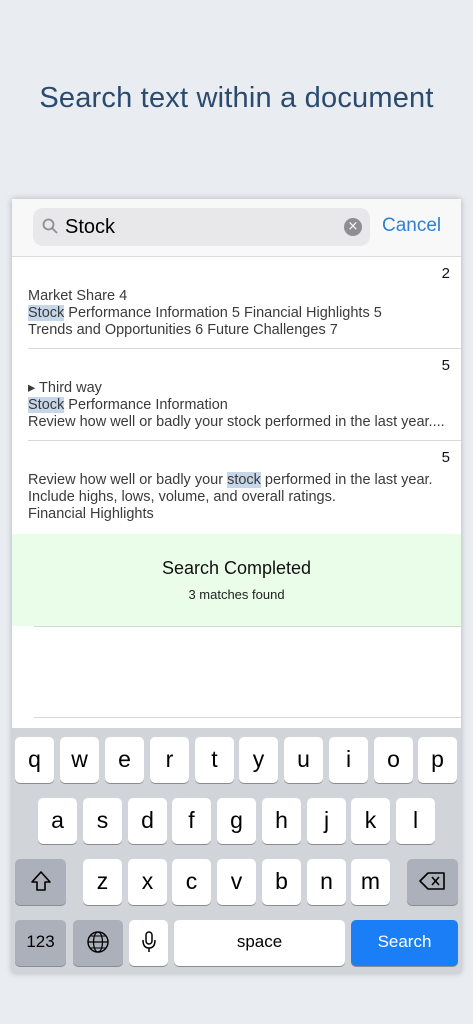 This screenshot has height=1024, width=473. I want to click on key-b: b, so click(281, 882).